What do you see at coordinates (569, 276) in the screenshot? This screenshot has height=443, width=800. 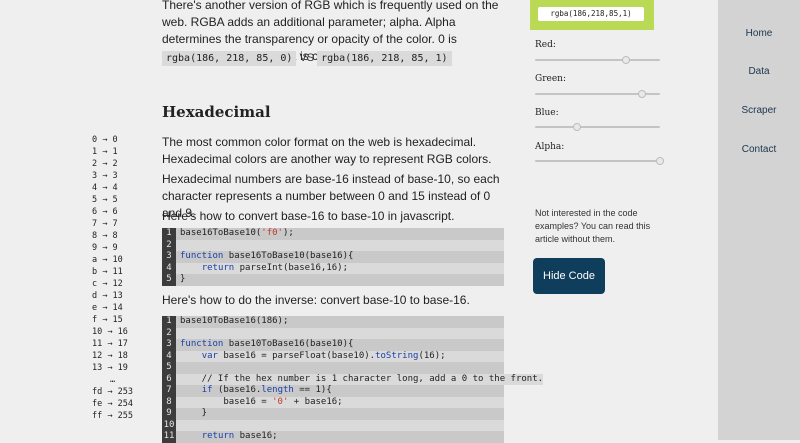 I see `hide-code-button: Hide Code` at bounding box center [569, 276].